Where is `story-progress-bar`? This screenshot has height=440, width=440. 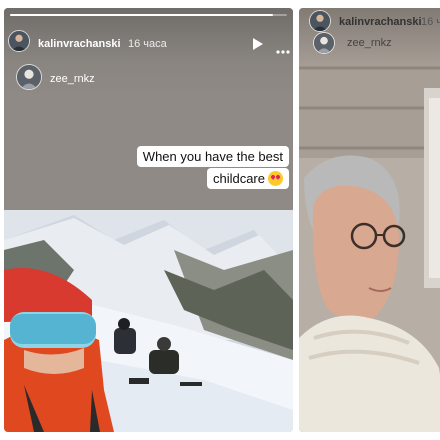 story-progress-bar is located at coordinates (148, 15).